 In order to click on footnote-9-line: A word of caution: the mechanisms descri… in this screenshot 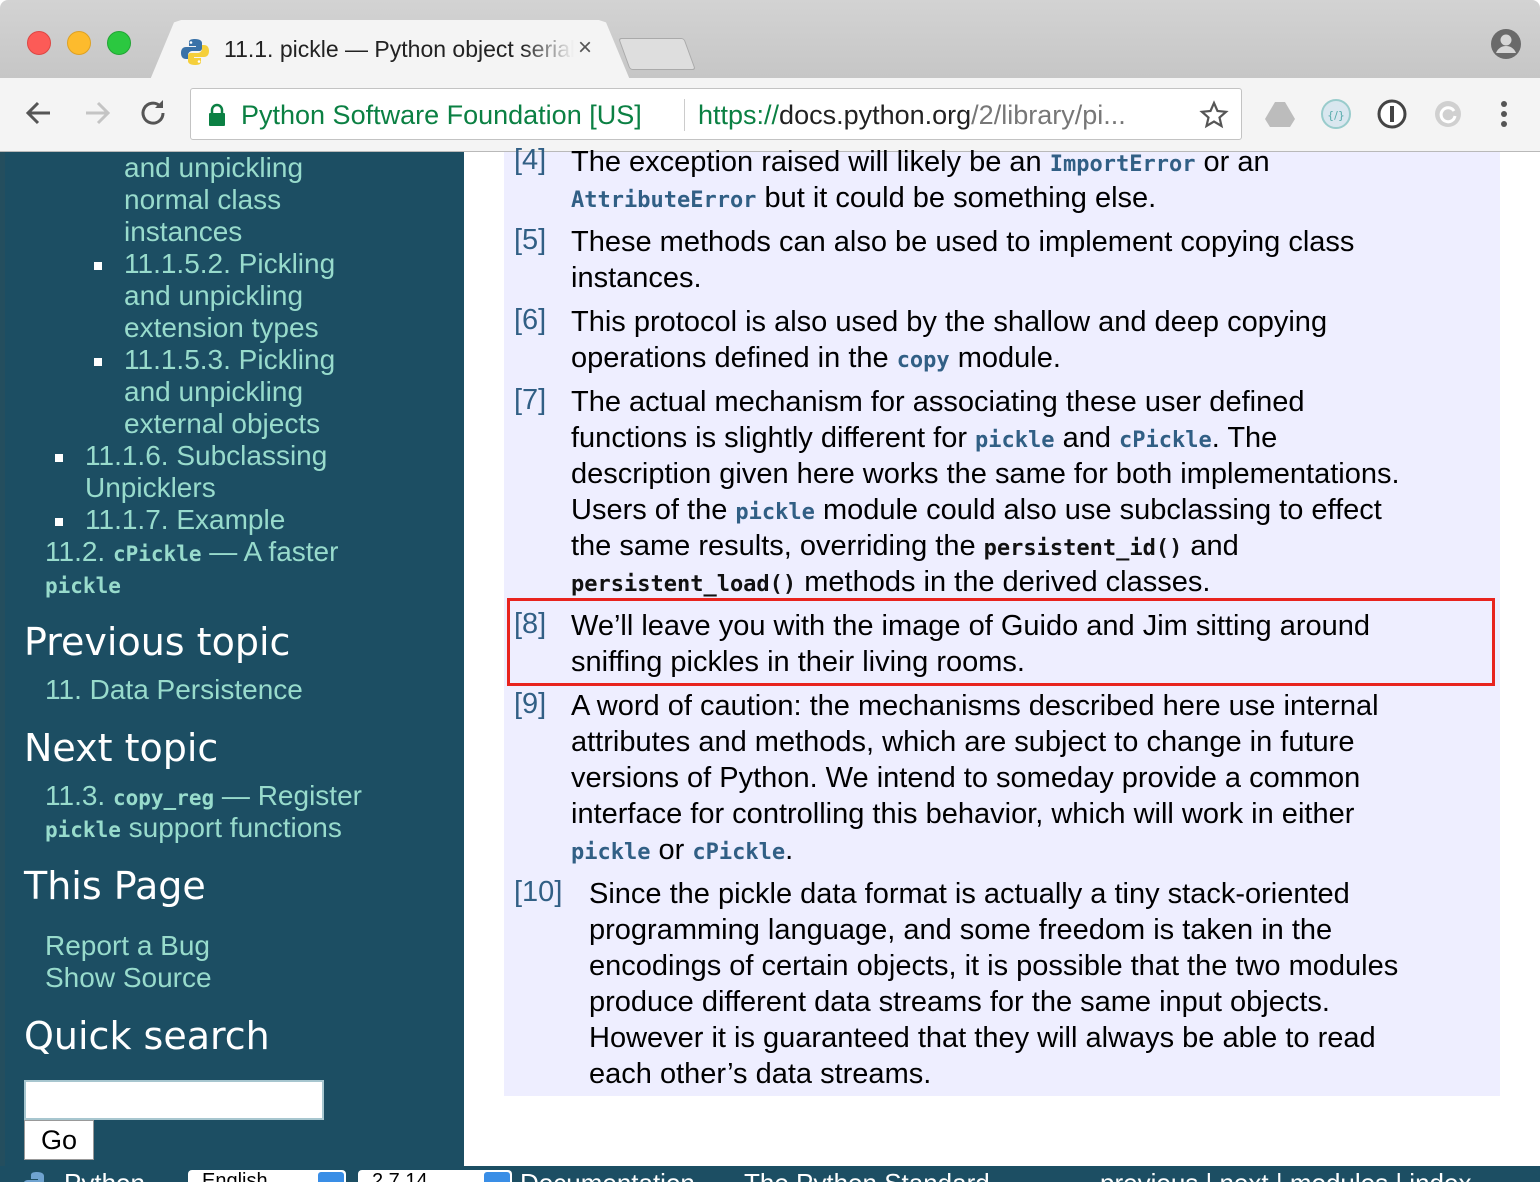, I will do `click(975, 706)`.